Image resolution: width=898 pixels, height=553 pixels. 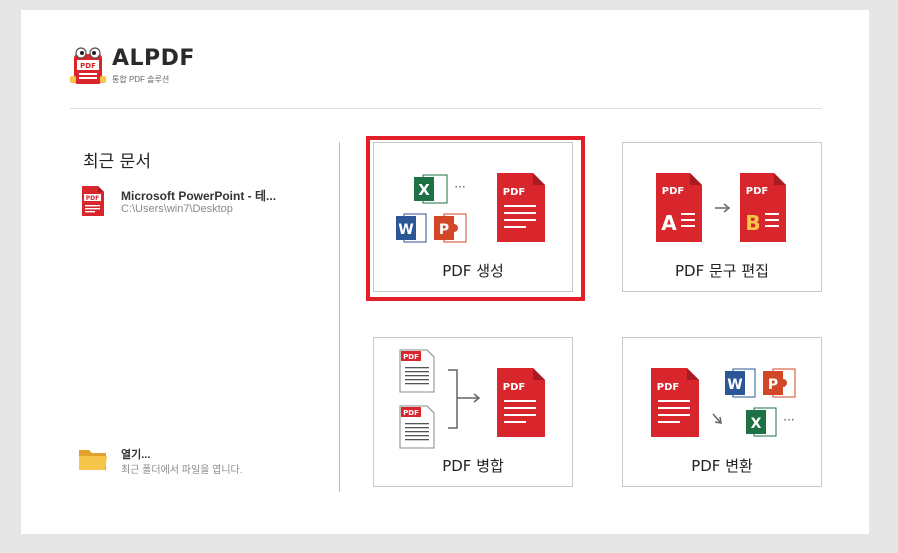 What do you see at coordinates (722, 412) in the screenshot?
I see `tile-pdf-convert: PDF W P X ··· PDF 변환` at bounding box center [722, 412].